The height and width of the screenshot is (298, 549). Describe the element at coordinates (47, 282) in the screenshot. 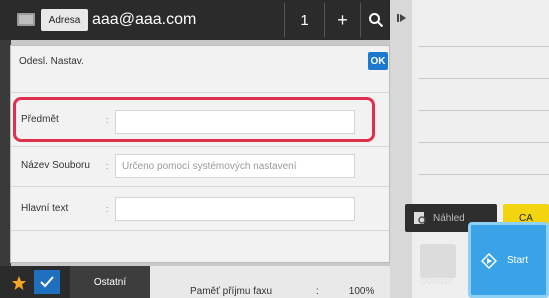

I see `check-icon` at that location.